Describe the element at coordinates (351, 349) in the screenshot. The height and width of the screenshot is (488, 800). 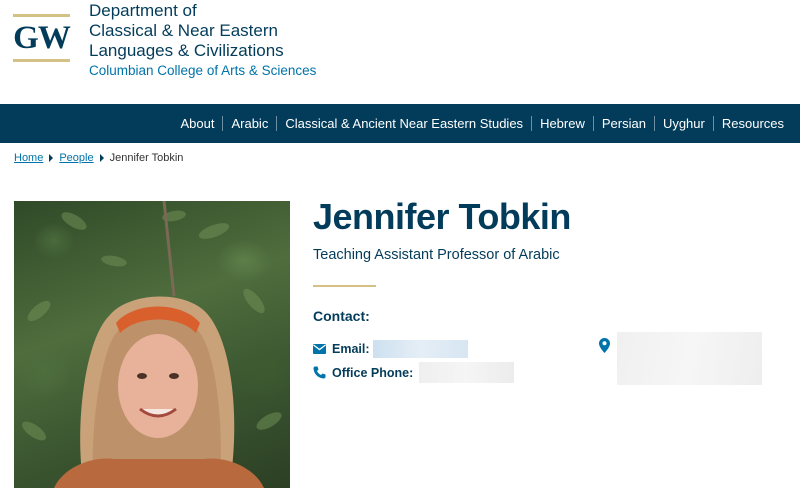
I see `email-label: Email:` at that location.